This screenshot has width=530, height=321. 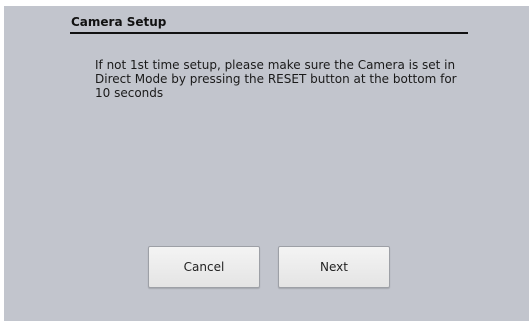 I want to click on cancel-button: Cancel, so click(x=204, y=267).